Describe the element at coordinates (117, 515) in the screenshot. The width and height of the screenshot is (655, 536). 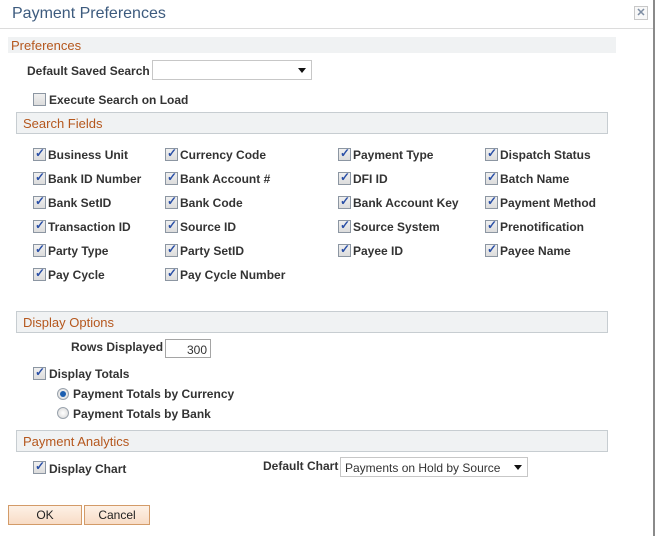
I see `cancel-button: Cancel` at that location.